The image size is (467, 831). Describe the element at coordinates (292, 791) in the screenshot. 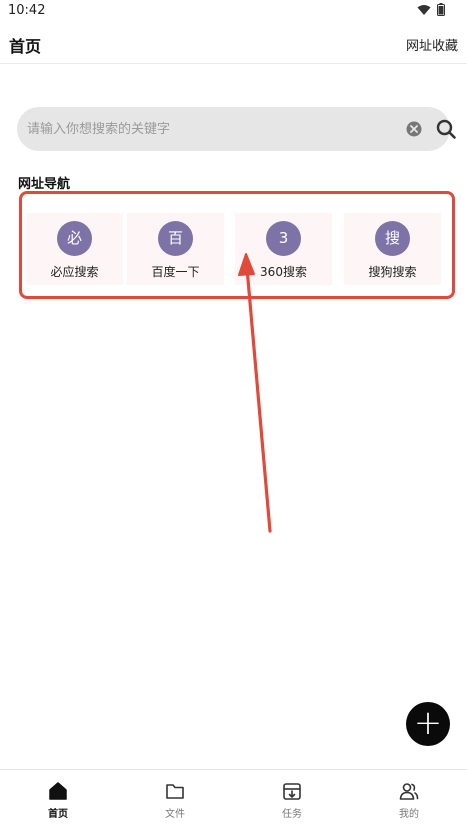

I see `download-box-icon` at that location.